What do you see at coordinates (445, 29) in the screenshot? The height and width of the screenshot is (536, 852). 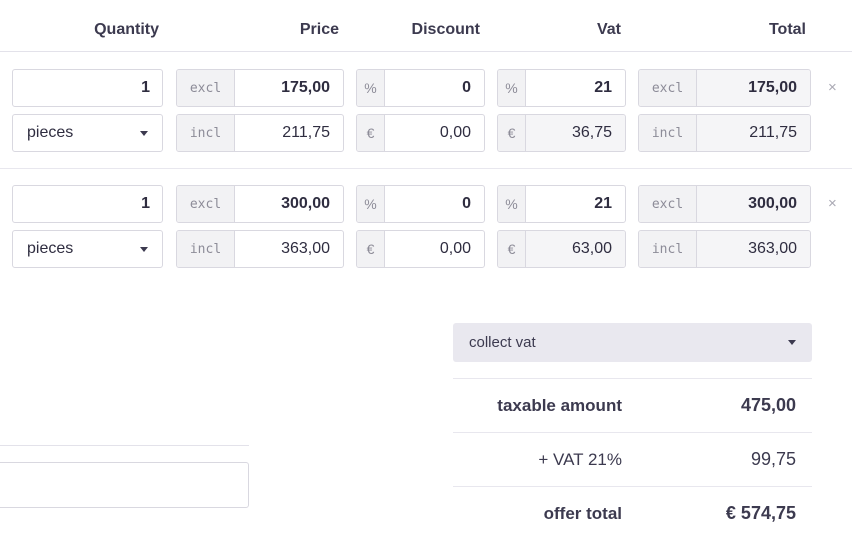 I see `header-discount: Discount` at bounding box center [445, 29].